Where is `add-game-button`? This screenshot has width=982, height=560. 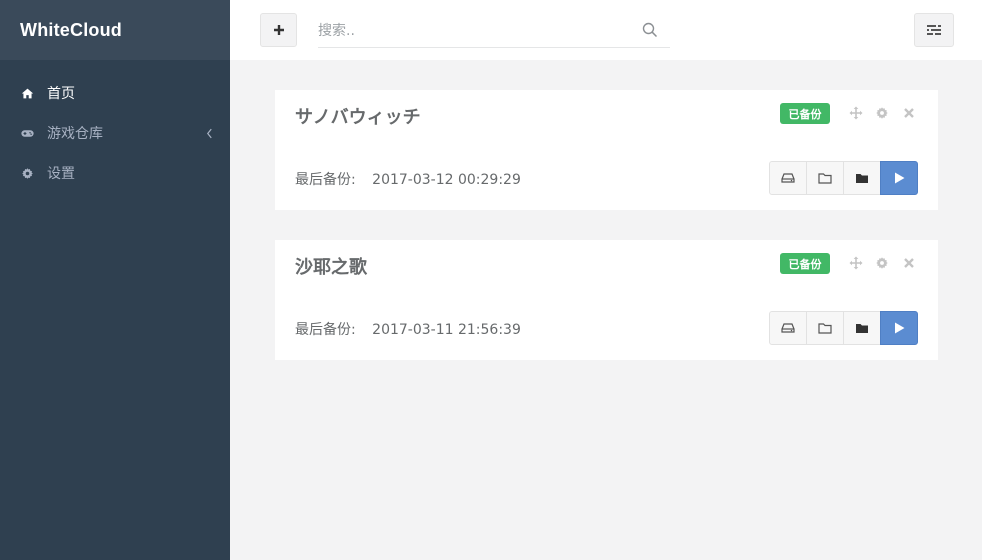 add-game-button is located at coordinates (278, 30).